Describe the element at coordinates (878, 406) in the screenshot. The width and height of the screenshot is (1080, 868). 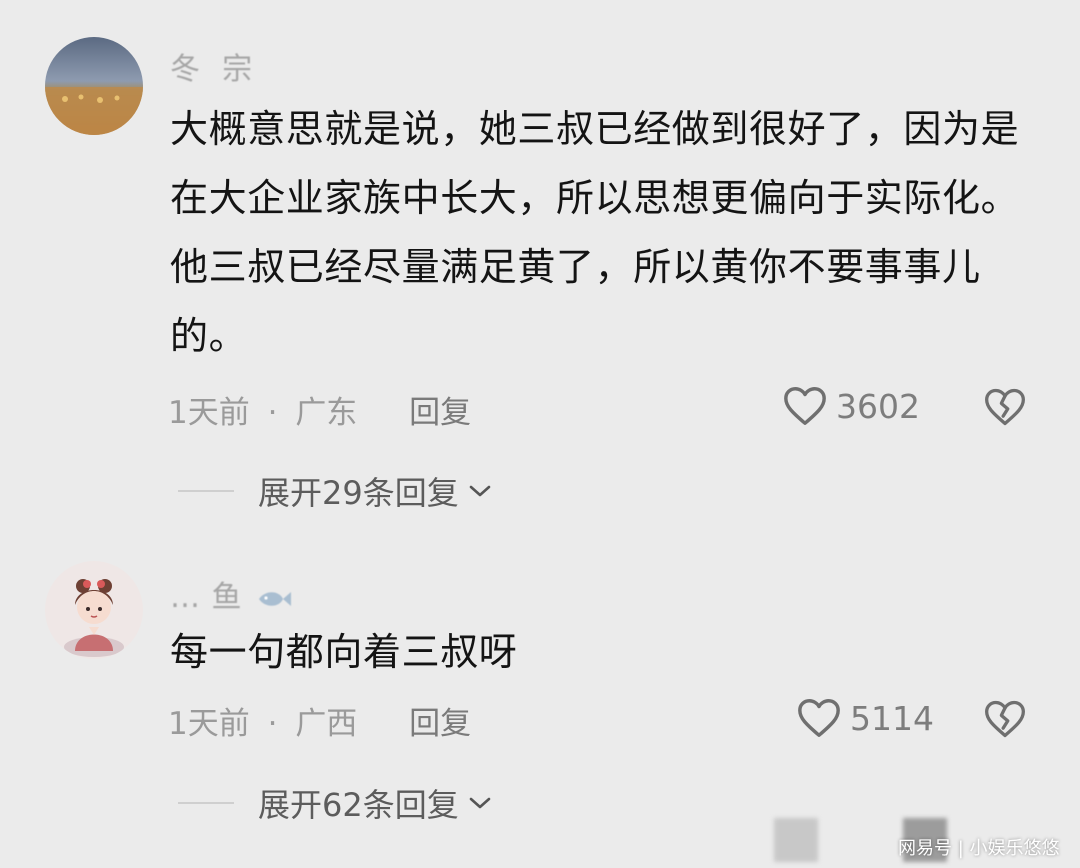
I see `like-count: 3602` at that location.